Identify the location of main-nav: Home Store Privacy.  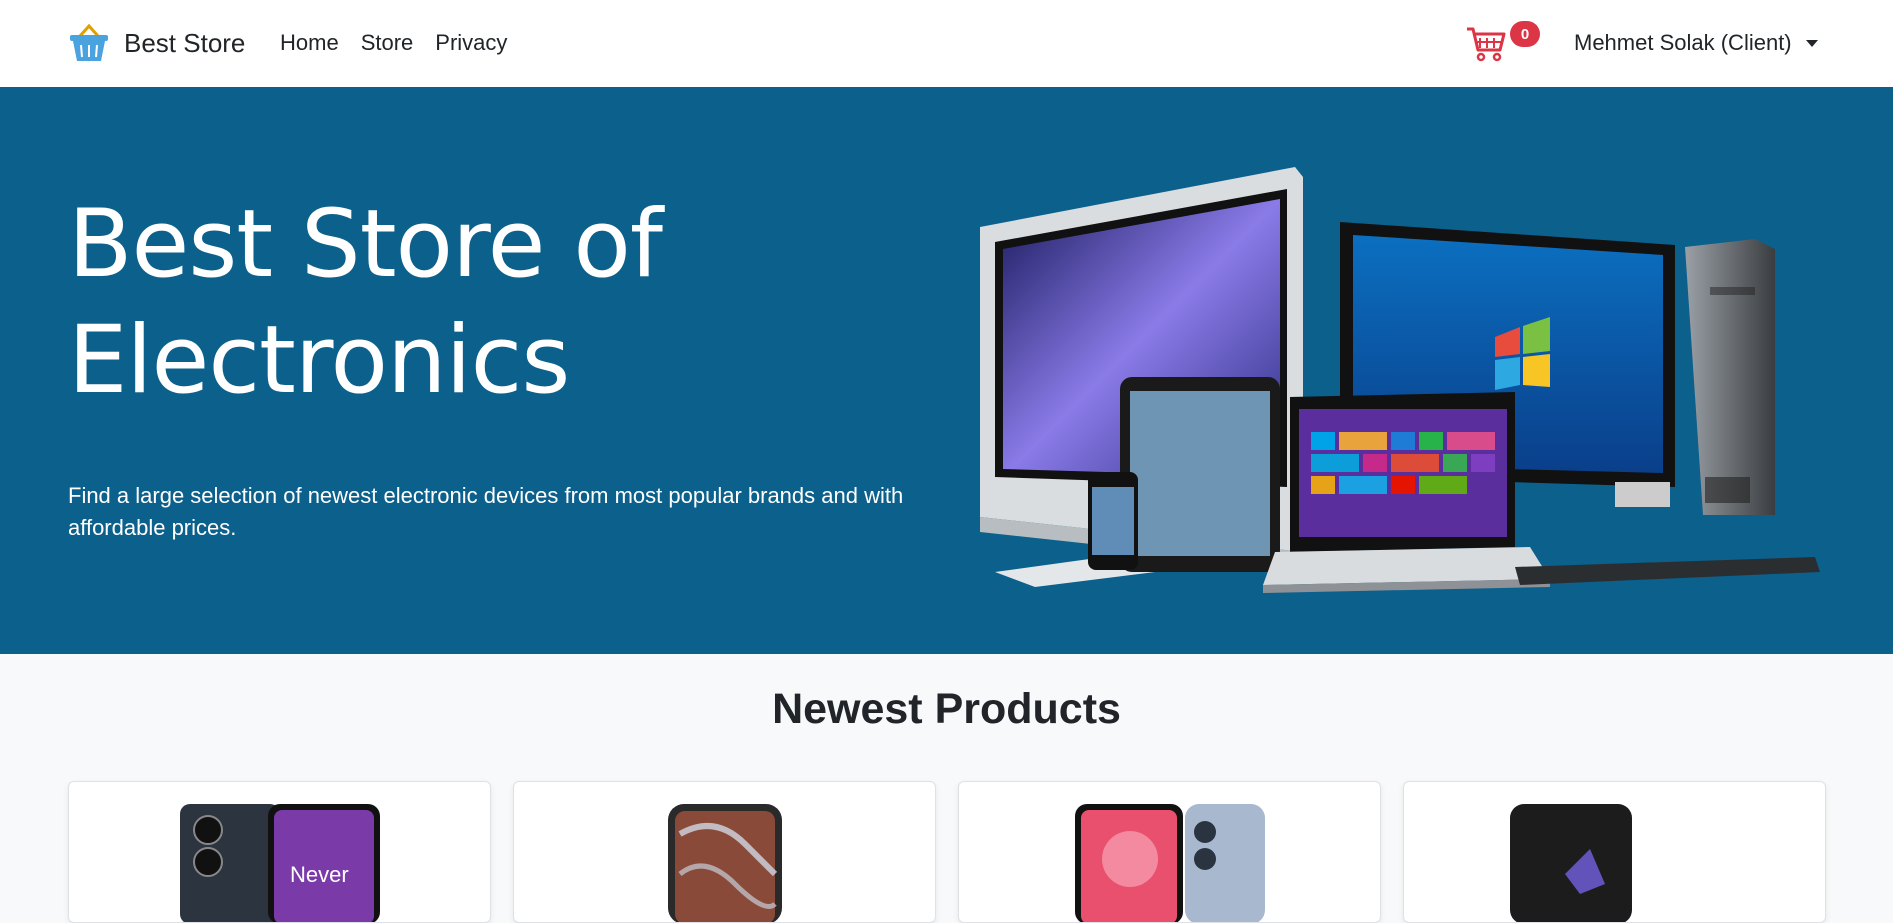
(393, 43).